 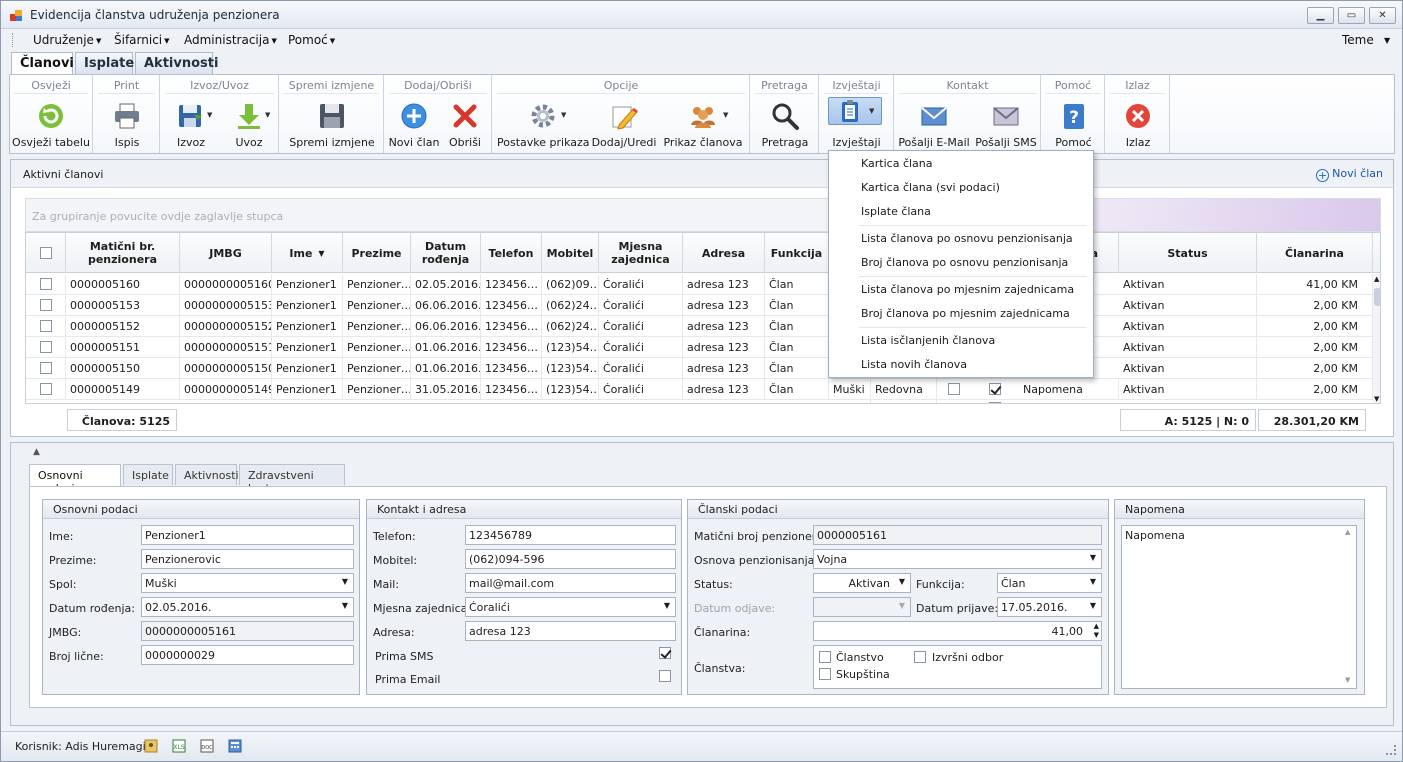 I want to click on menu-administracija: Administracija ▼, so click(x=230, y=40).